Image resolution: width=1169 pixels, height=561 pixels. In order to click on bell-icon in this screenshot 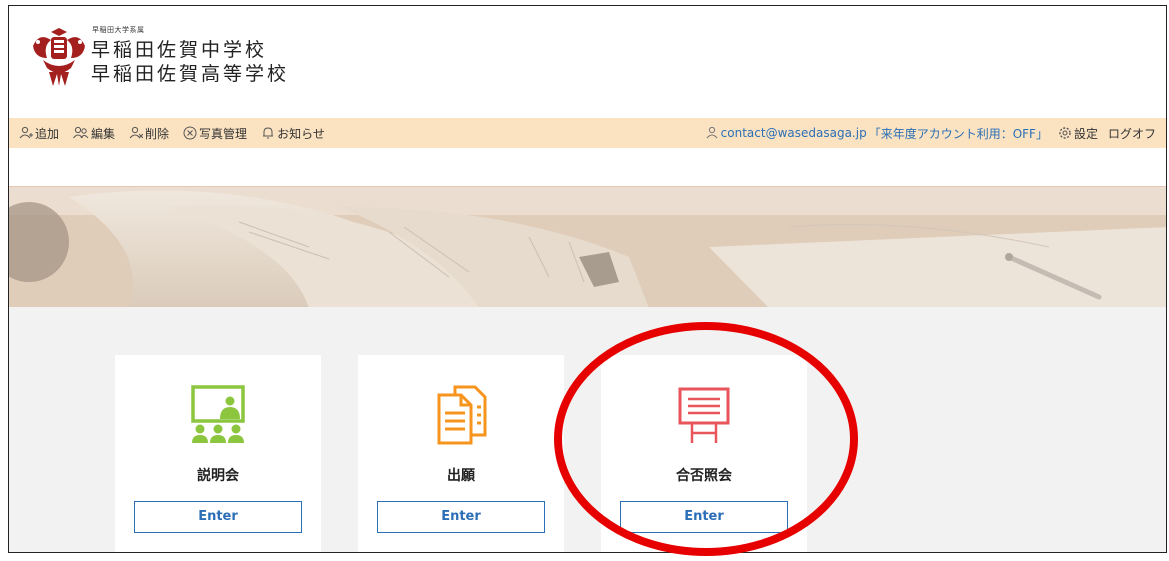, I will do `click(268, 133)`.